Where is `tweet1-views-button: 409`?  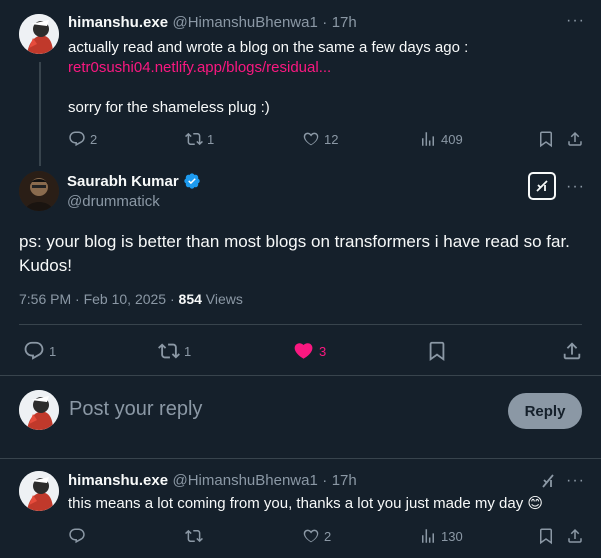
tweet1-views-button: 409 is located at coordinates (441, 139).